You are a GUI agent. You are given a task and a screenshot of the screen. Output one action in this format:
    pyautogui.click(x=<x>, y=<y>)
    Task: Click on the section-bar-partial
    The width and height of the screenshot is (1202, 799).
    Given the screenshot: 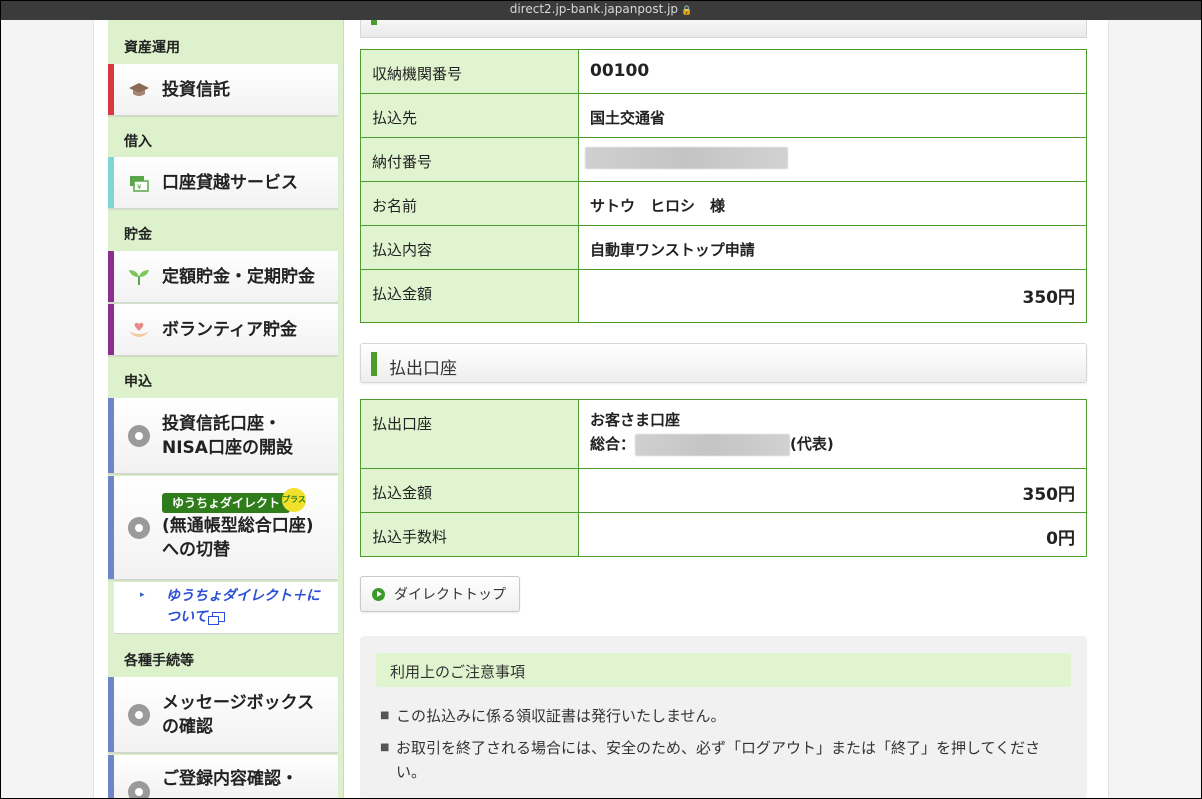 What is the action you would take?
    pyautogui.click(x=723, y=29)
    